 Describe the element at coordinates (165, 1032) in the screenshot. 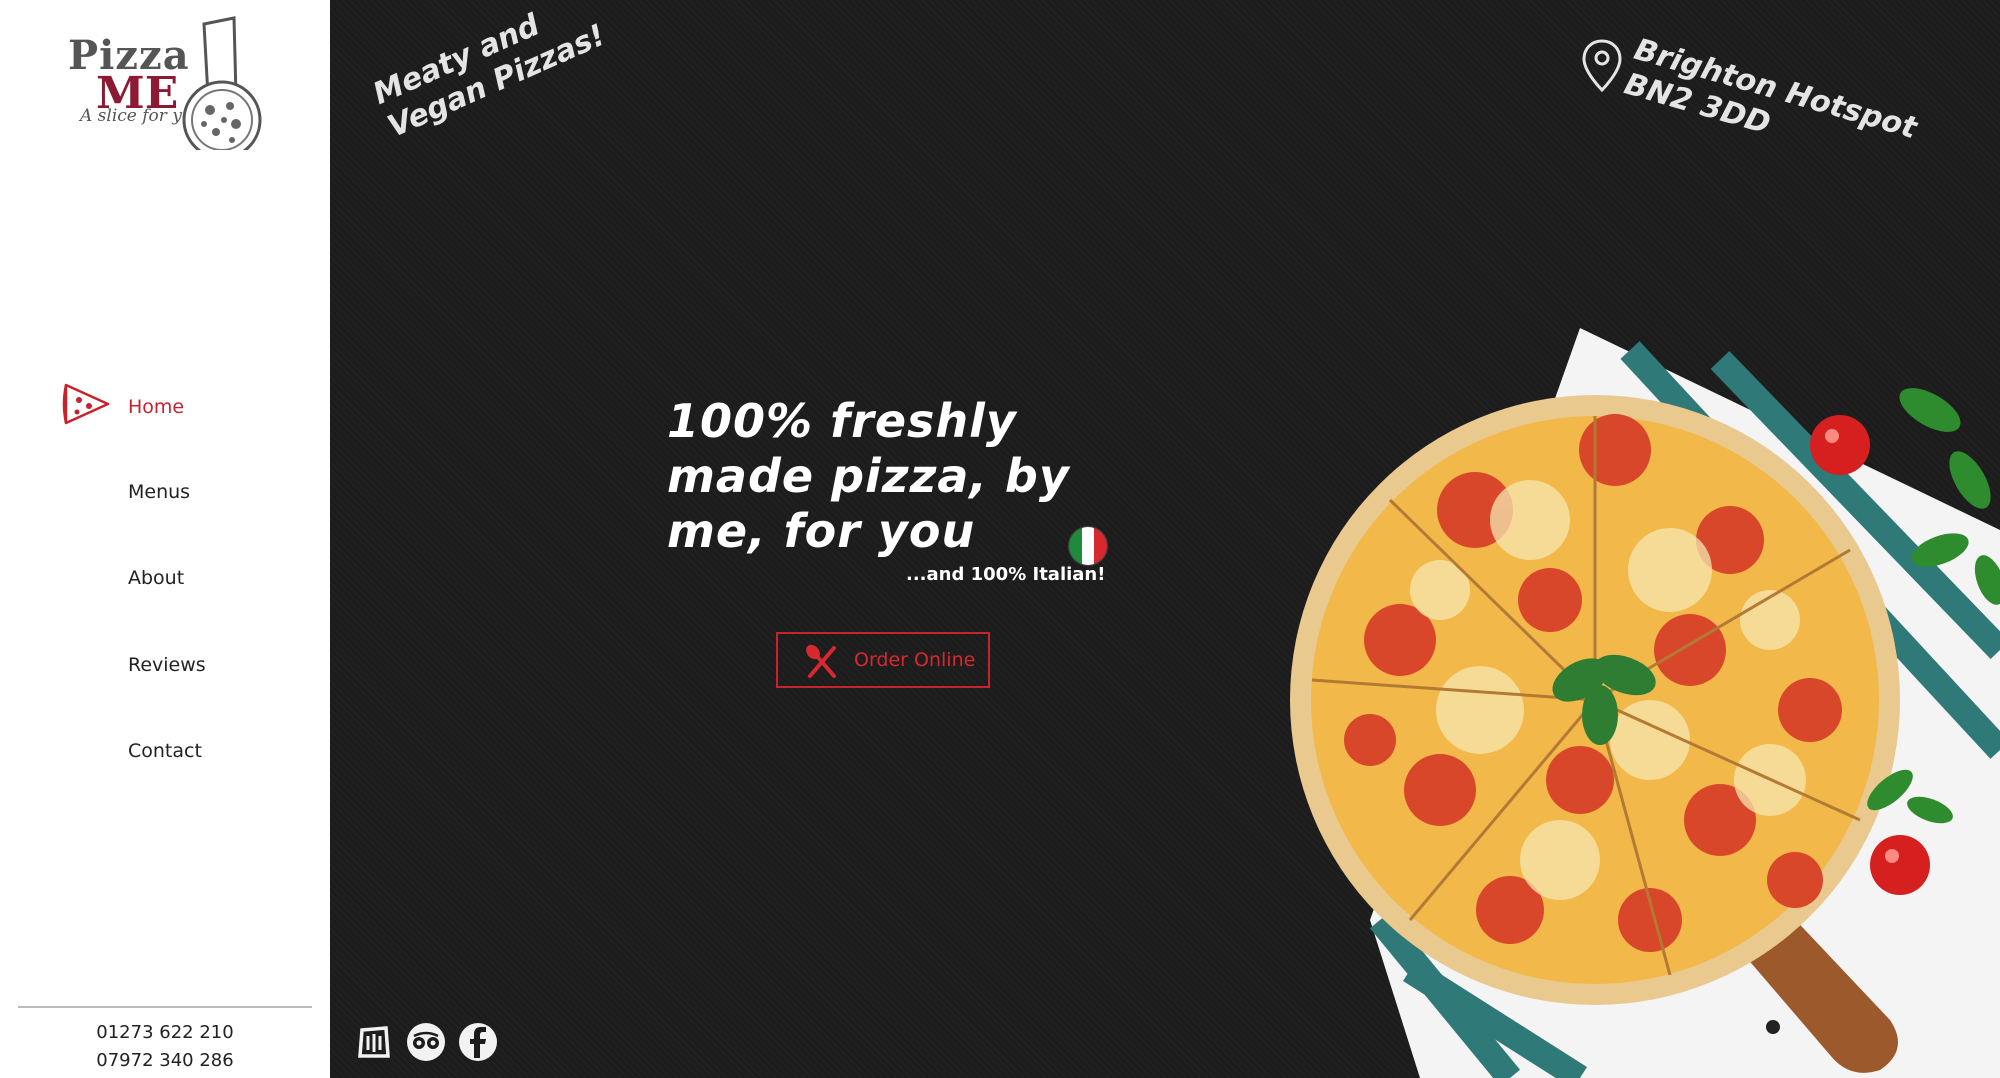

I see `phone-number-1: 01273 622 210` at that location.